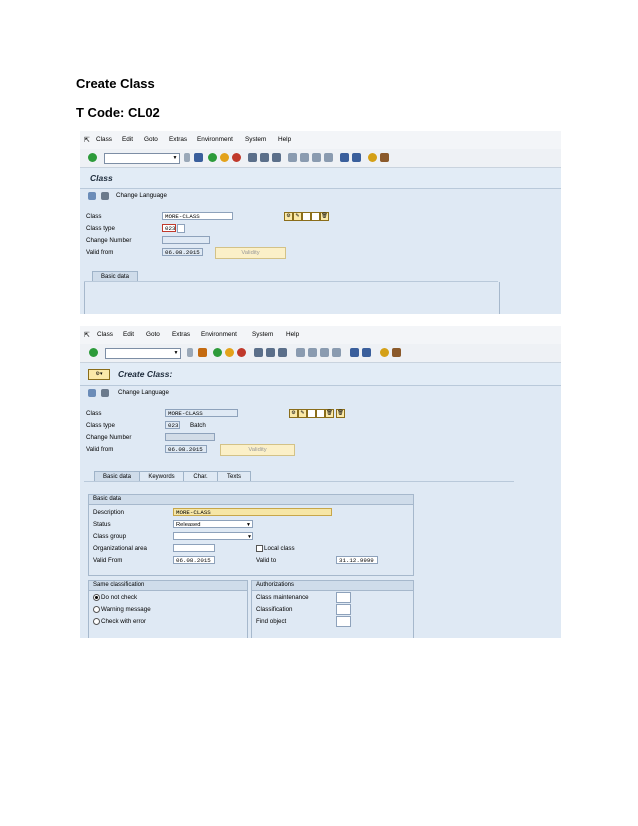 Image resolution: width=638 pixels, height=826 pixels. Describe the element at coordinates (259, 548) in the screenshot. I see `local-class-checkbox` at that location.